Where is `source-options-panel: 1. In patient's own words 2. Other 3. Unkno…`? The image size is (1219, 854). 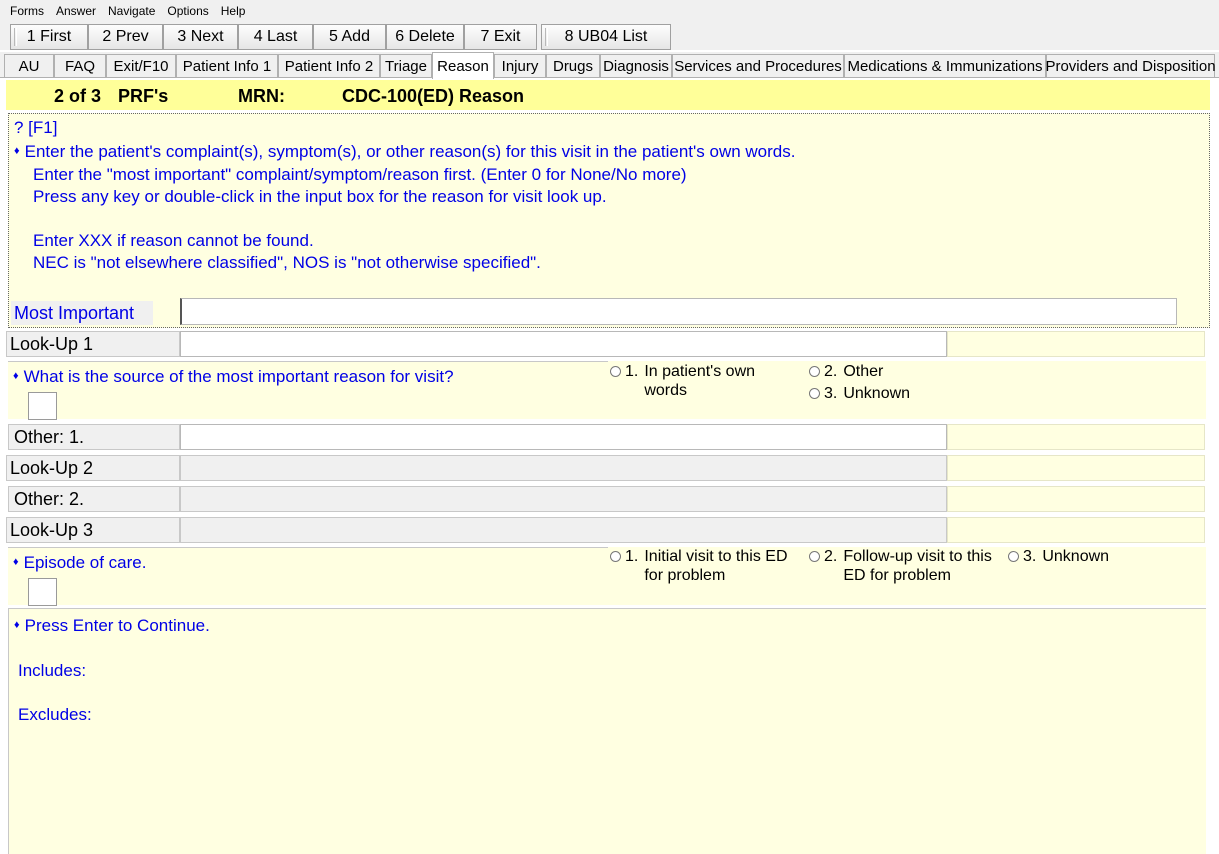 source-options-panel: 1. In patient's own words 2. Other 3. Unkno… is located at coordinates (907, 390).